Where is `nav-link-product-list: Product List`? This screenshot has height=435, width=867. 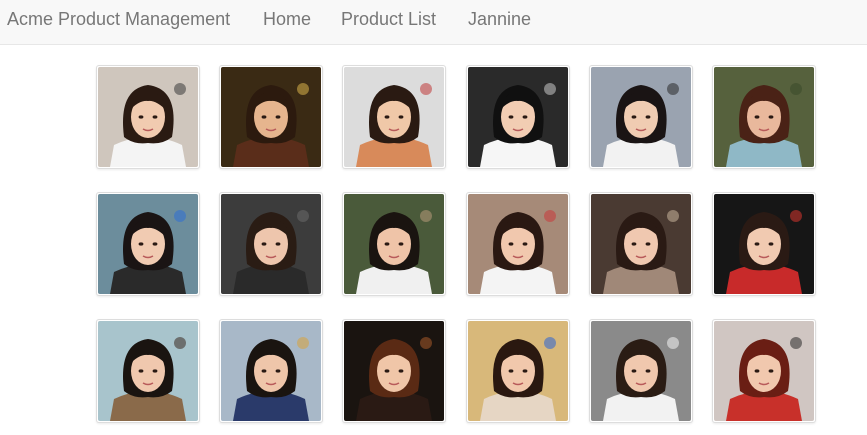 nav-link-product-list: Product List is located at coordinates (388, 19).